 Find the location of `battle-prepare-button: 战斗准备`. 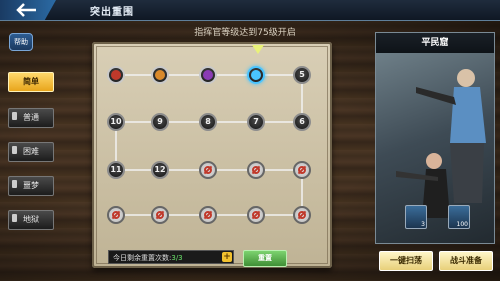

battle-prepare-button: 战斗准备 is located at coordinates (466, 261).